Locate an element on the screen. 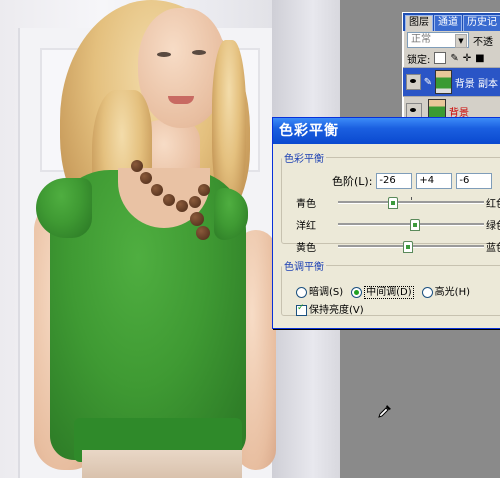 The height and width of the screenshot is (478, 500). lock-row: 锁定: ✎ ✛ ■ is located at coordinates (451, 58).